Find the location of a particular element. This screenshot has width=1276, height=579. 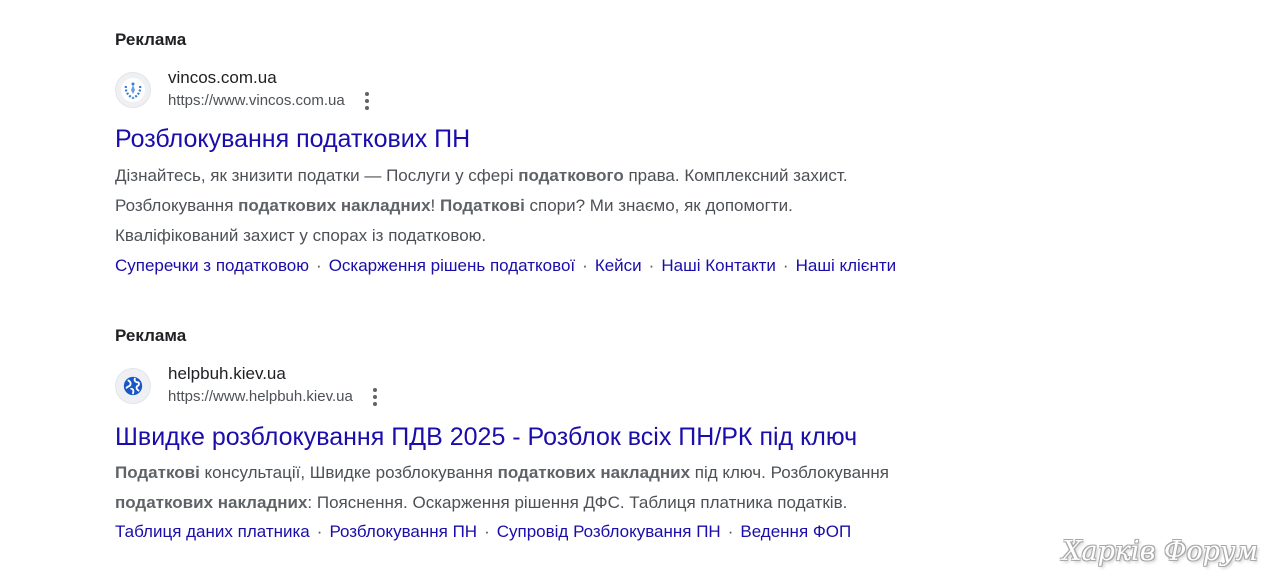

sitelink: Наші Контакти is located at coordinates (718, 265).